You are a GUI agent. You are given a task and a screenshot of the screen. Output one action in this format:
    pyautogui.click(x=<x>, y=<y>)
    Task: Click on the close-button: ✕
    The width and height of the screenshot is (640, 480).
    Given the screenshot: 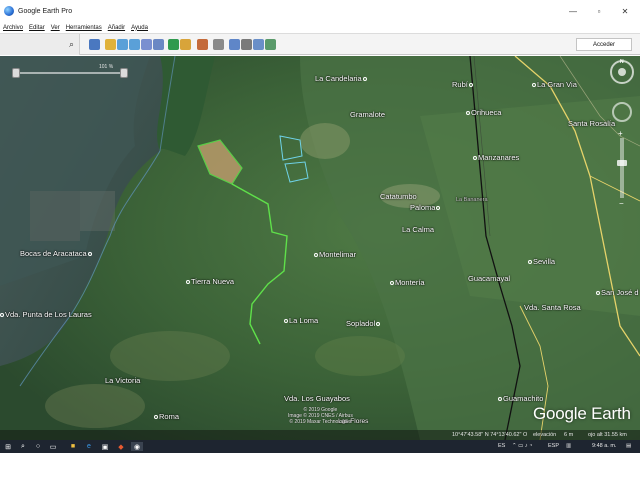 What is the action you would take?
    pyautogui.click(x=625, y=11)
    